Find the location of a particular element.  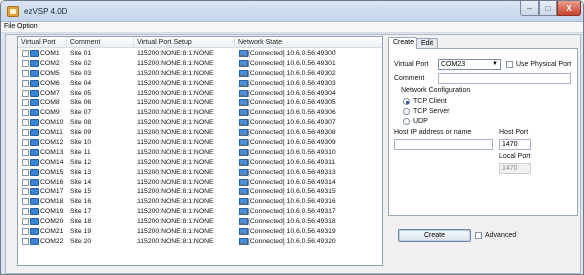

virtual-port-select: COM23 ▼ is located at coordinates (469, 64).